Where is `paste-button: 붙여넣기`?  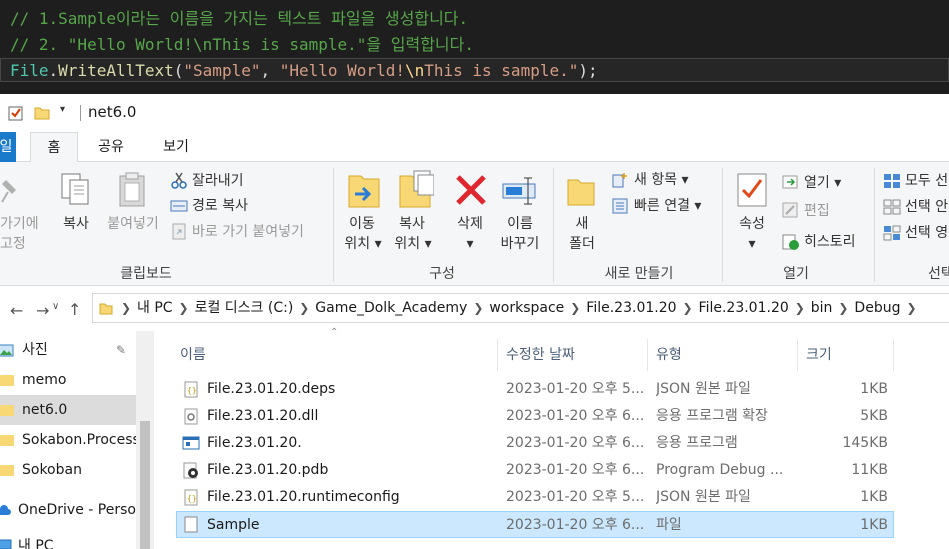 paste-button: 붙여넣기 is located at coordinates (133, 224).